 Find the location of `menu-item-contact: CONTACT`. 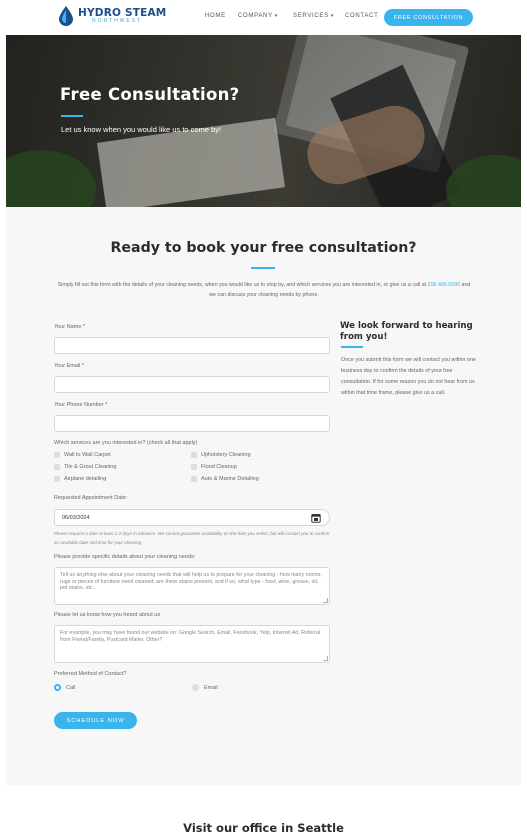

menu-item-contact: CONTACT is located at coordinates (361, 16).